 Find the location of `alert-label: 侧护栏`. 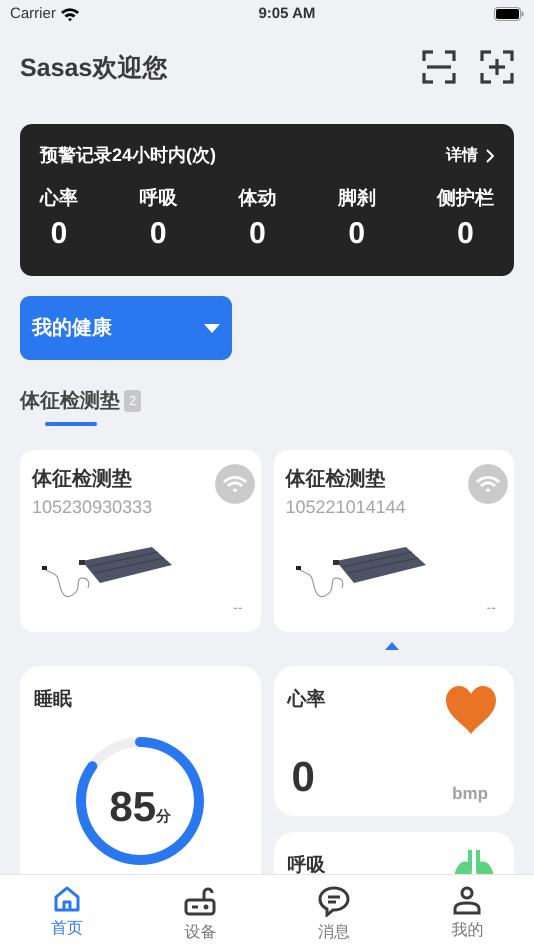

alert-label: 侧护栏 is located at coordinates (465, 198).